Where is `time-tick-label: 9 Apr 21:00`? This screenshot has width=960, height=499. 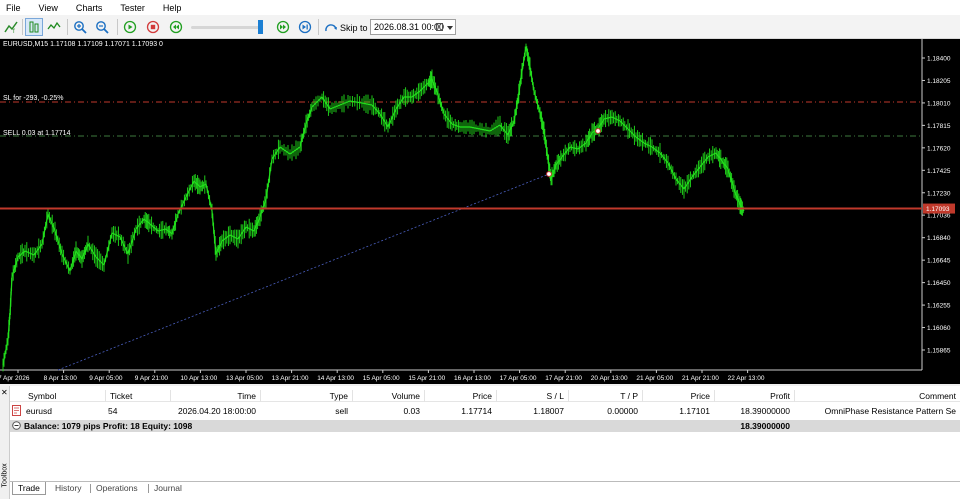 time-tick-label: 9 Apr 21:00 is located at coordinates (152, 378).